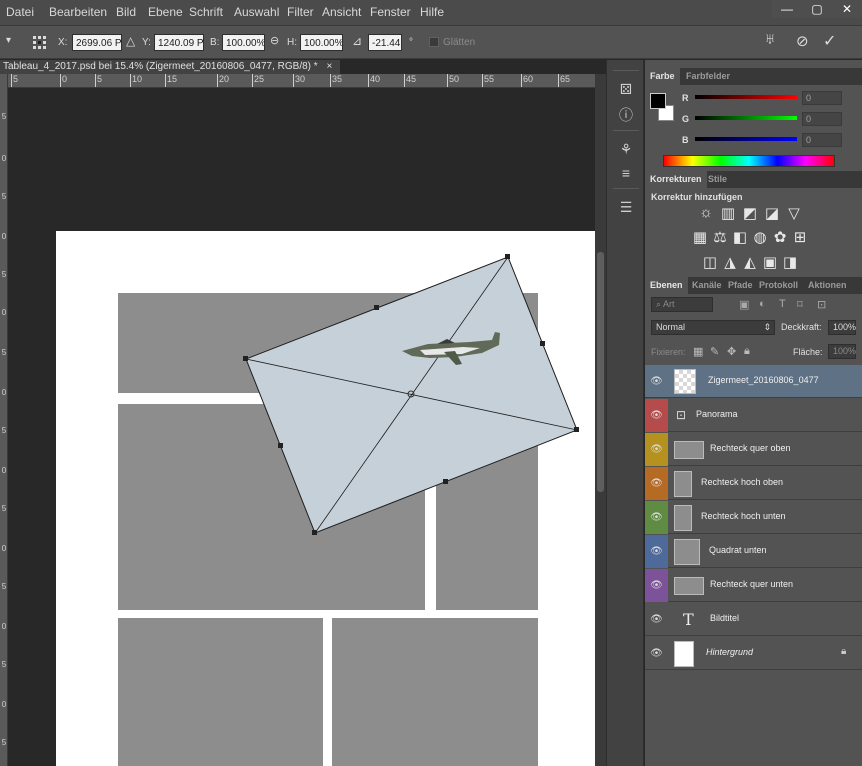 The width and height of the screenshot is (862, 766). Describe the element at coordinates (445, 481) in the screenshot. I see `transform-handle-bottom` at that location.